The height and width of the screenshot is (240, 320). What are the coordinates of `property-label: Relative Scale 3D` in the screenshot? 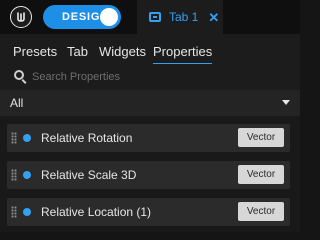 It's located at (89, 175).